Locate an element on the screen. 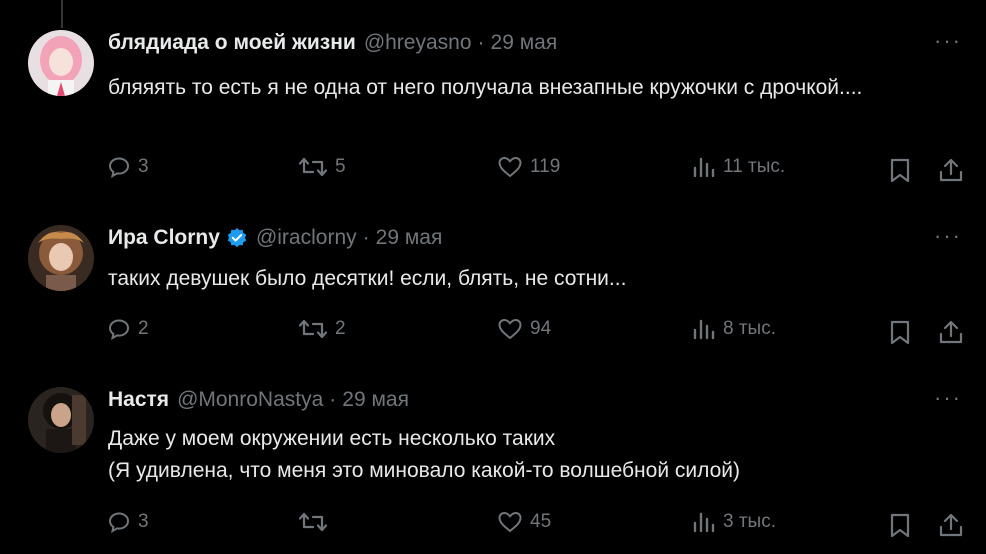 The image size is (986, 554). reply-button: 2 is located at coordinates (128, 329).